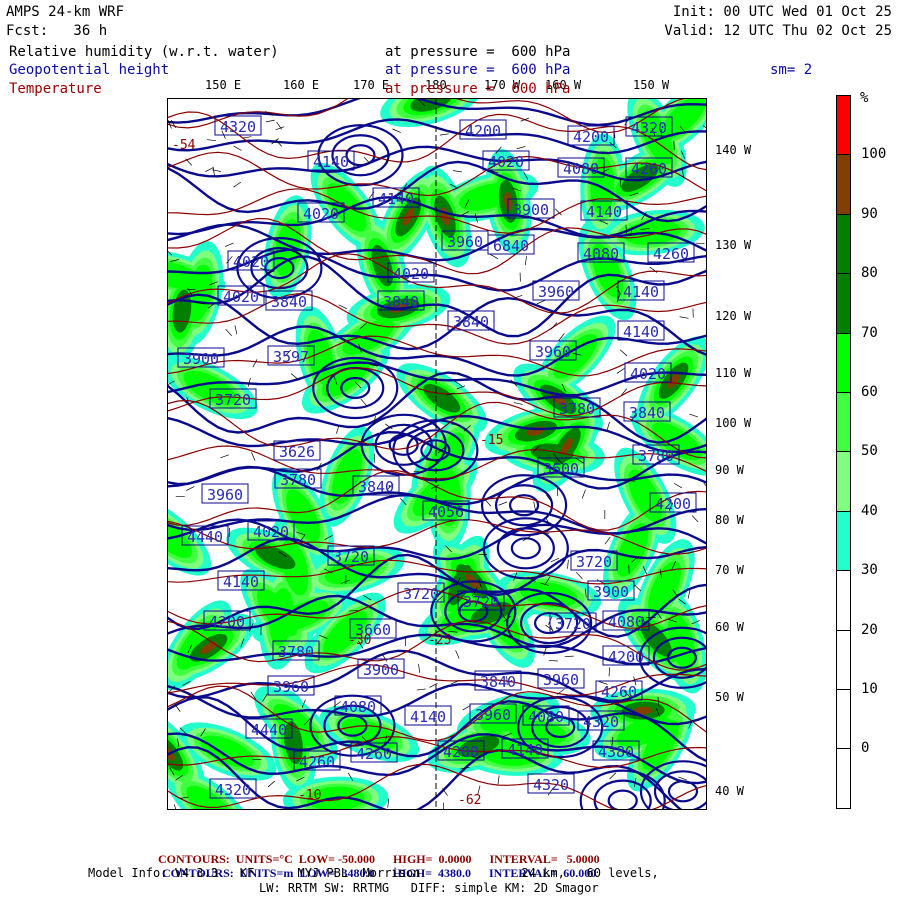  What do you see at coordinates (65, 12) in the screenshot?
I see `model-title: AMPS 24-km WRF` at bounding box center [65, 12].